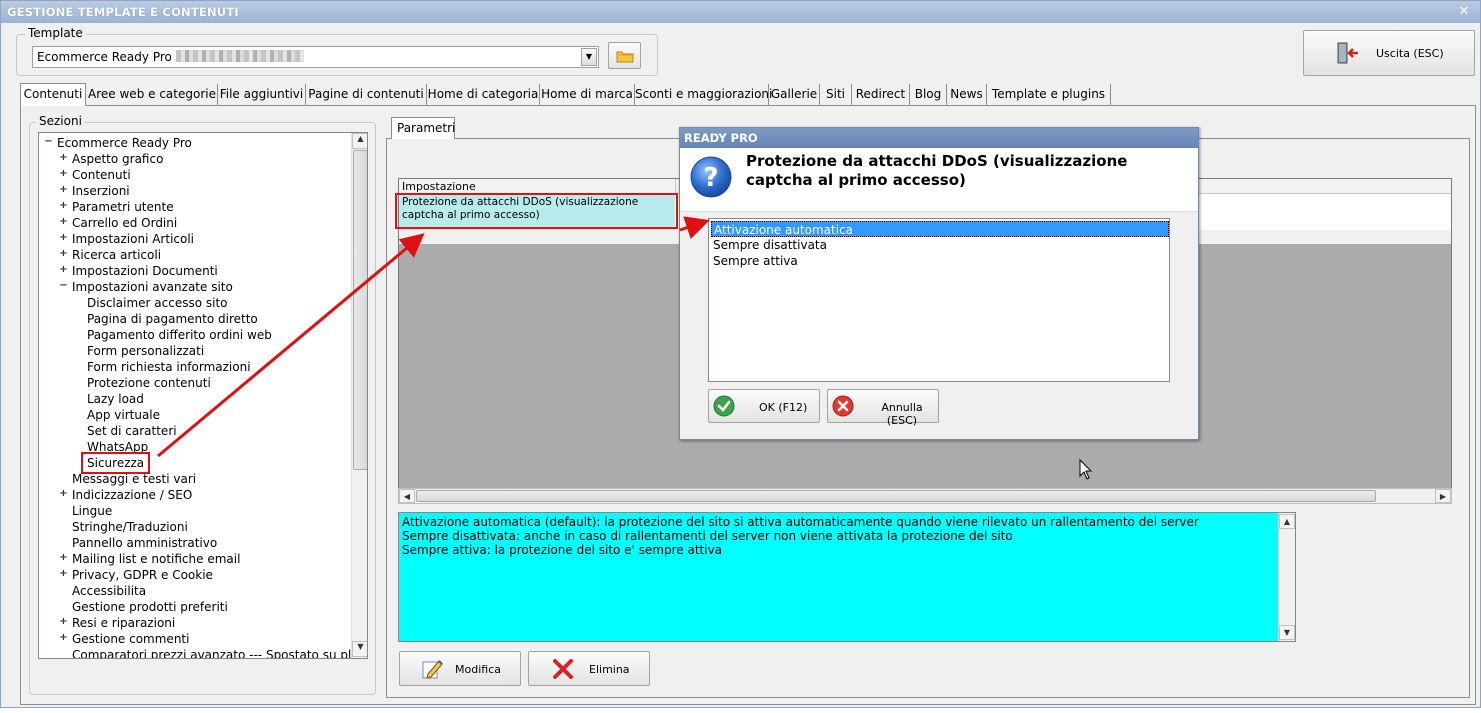 The width and height of the screenshot is (1481, 713). What do you see at coordinates (109, 591) in the screenshot?
I see `tree-item: Accessibilita` at bounding box center [109, 591].